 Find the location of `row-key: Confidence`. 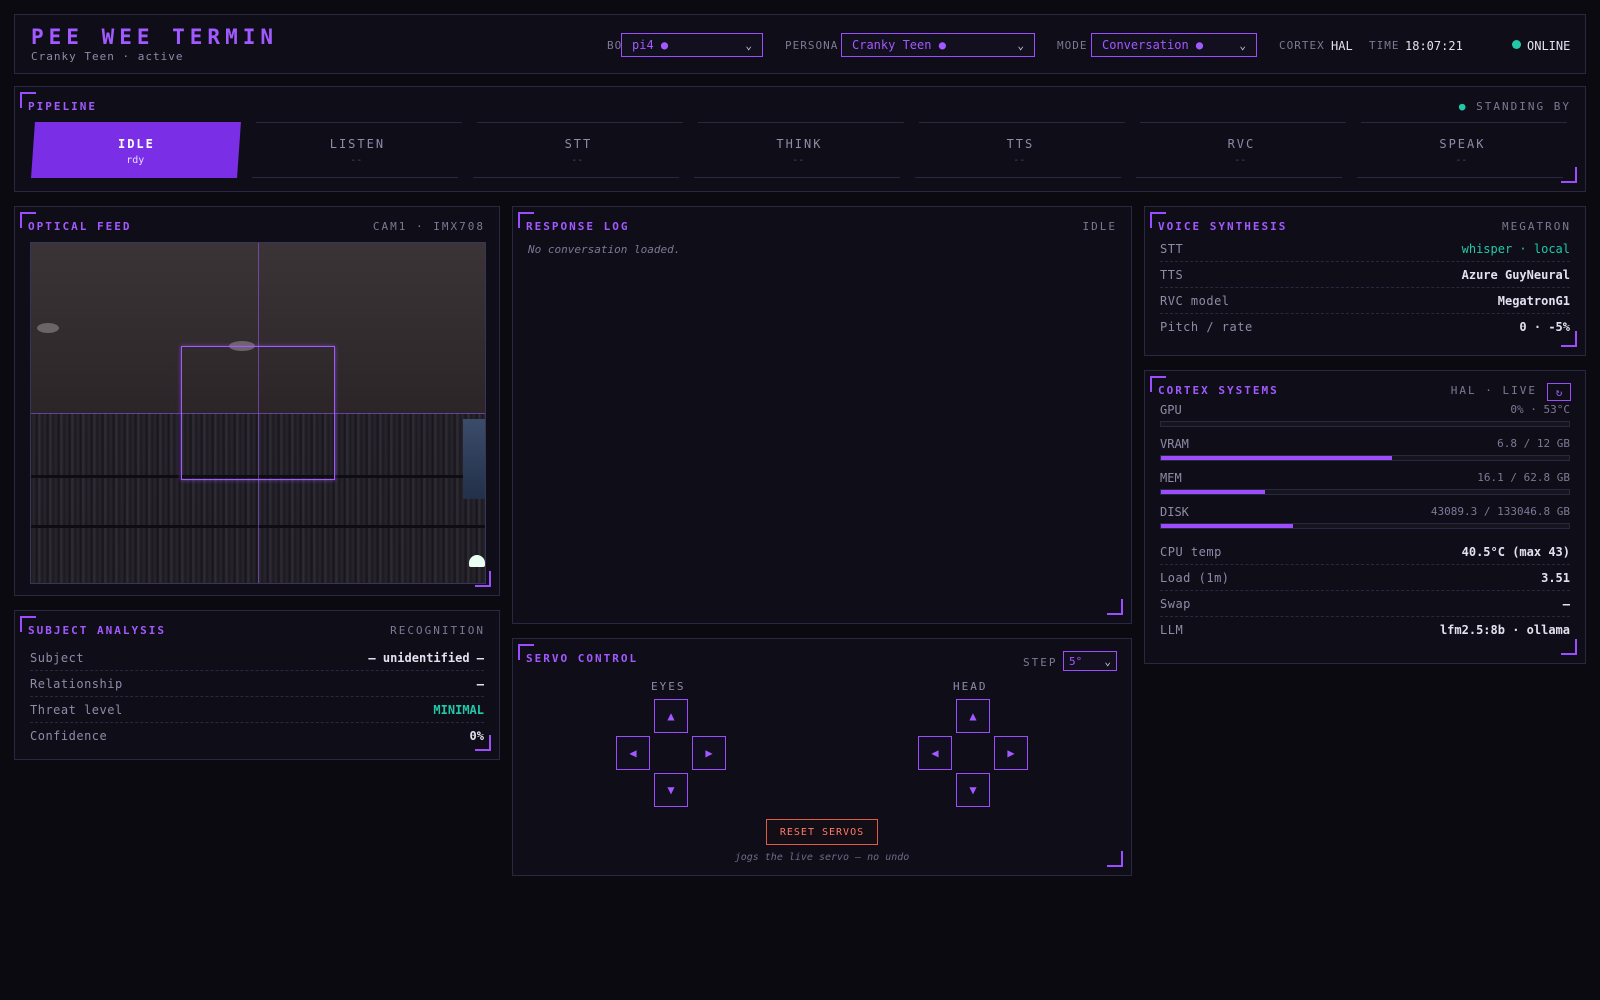

row-key: Confidence is located at coordinates (69, 736).